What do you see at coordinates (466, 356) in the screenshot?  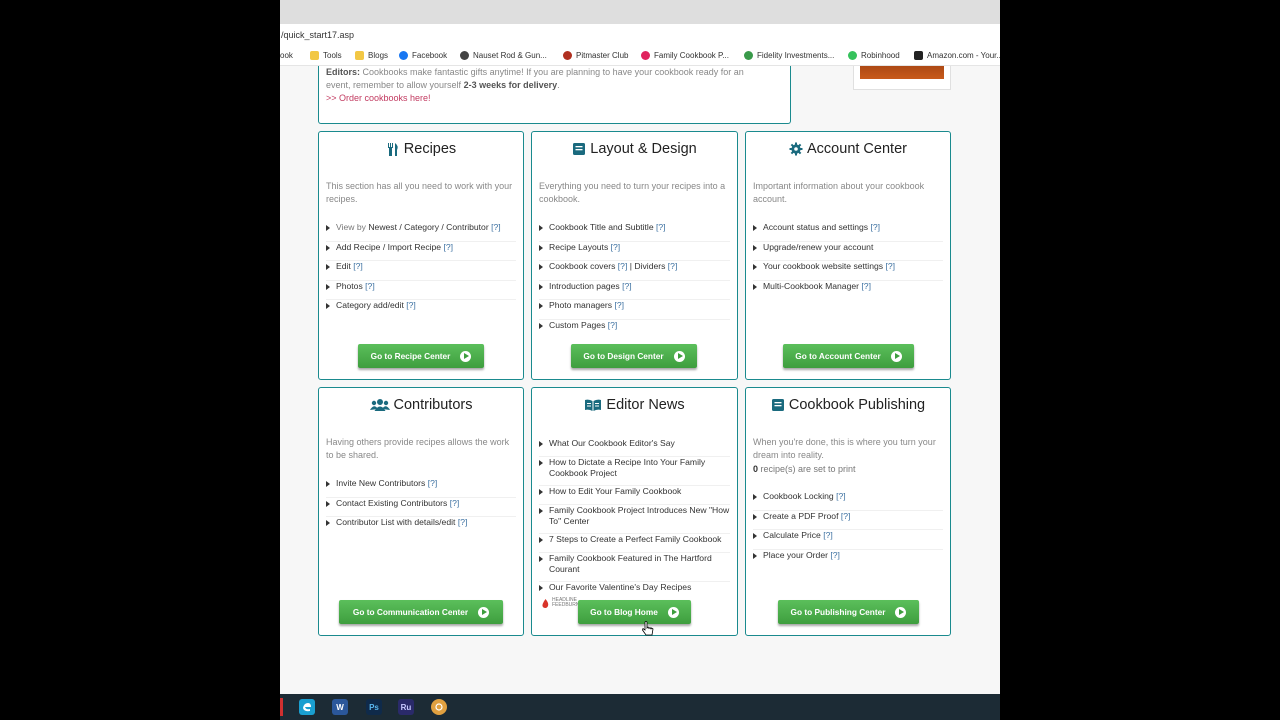 I see `arrow-right-icon` at bounding box center [466, 356].